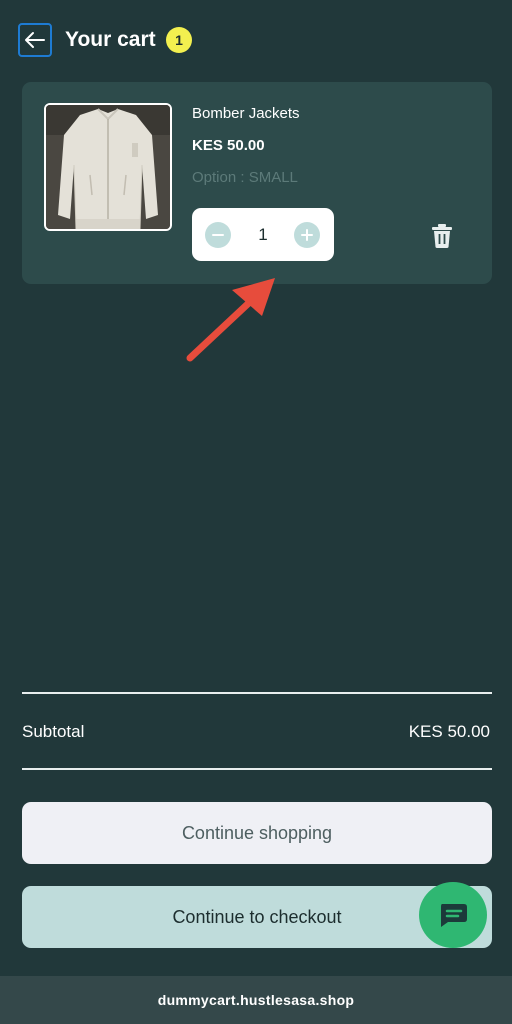 The image size is (512, 1024). I want to click on chat-button, so click(453, 915).